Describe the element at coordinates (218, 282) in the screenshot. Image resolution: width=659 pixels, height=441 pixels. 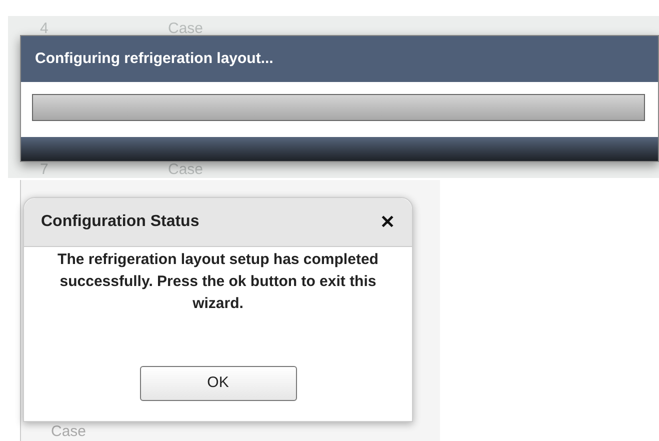
I see `dialog-message: The refrigeration layout setup has completed successfully. Press the ok button to exit this wizard.` at that location.